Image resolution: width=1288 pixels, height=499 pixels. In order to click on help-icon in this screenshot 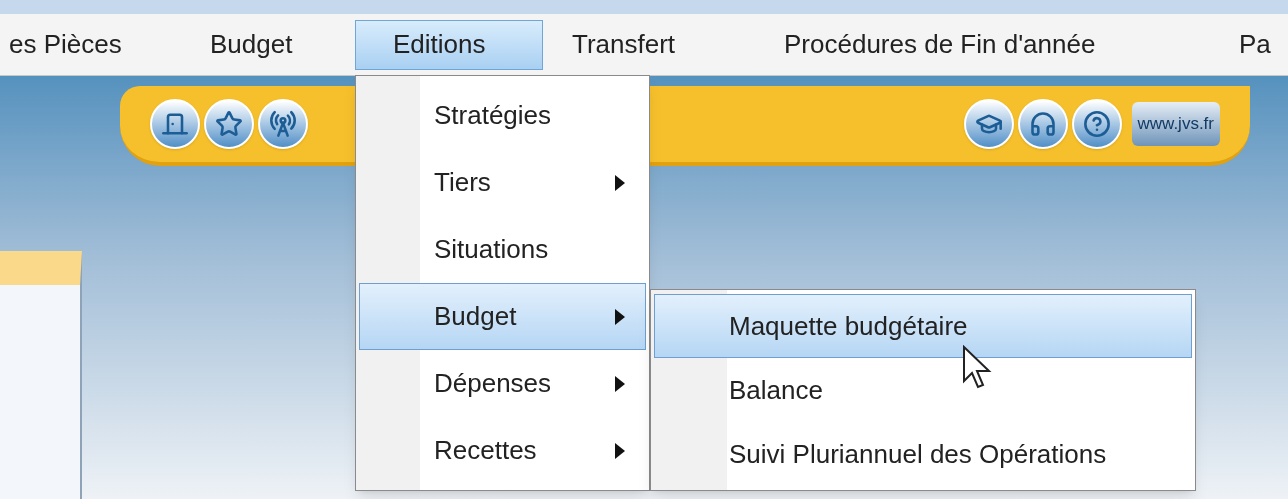, I will do `click(1096, 124)`.